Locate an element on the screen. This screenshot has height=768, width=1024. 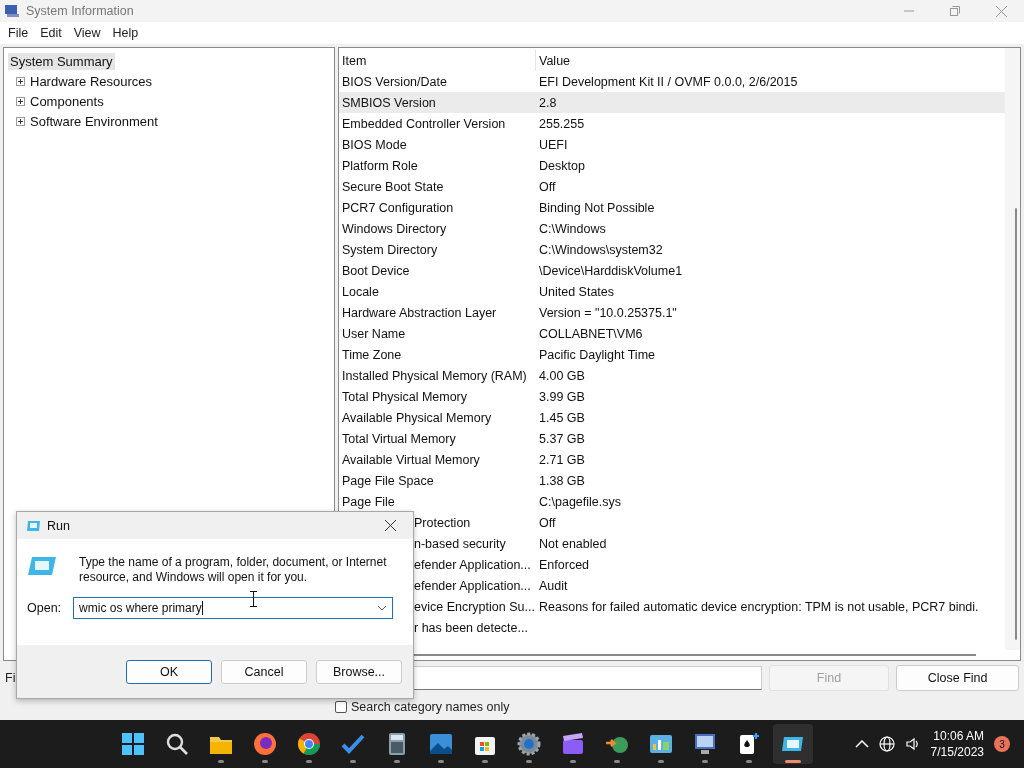
table-cell: 4.00 GB is located at coordinates (562, 375).